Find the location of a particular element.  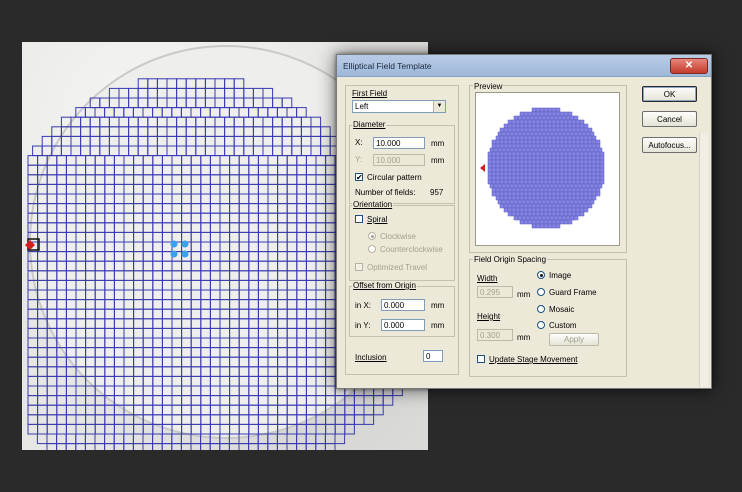

spacing-width-input: 0.295 is located at coordinates (495, 292).